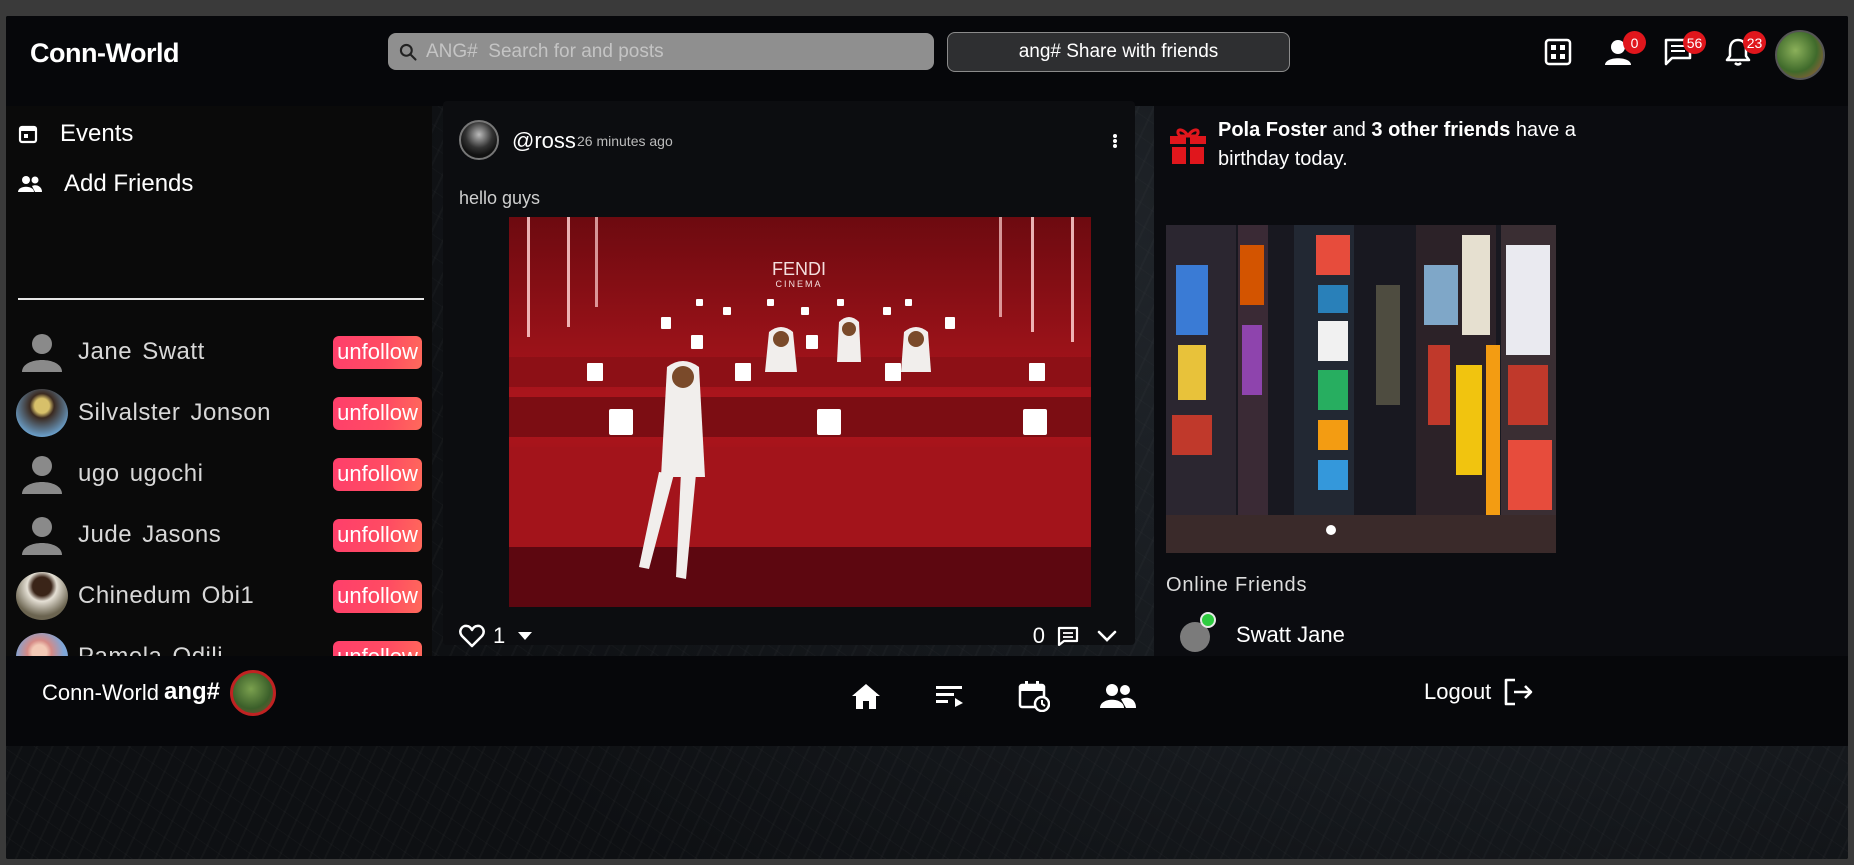 This screenshot has height=865, width=1854. I want to click on post-author-avatar, so click(479, 140).